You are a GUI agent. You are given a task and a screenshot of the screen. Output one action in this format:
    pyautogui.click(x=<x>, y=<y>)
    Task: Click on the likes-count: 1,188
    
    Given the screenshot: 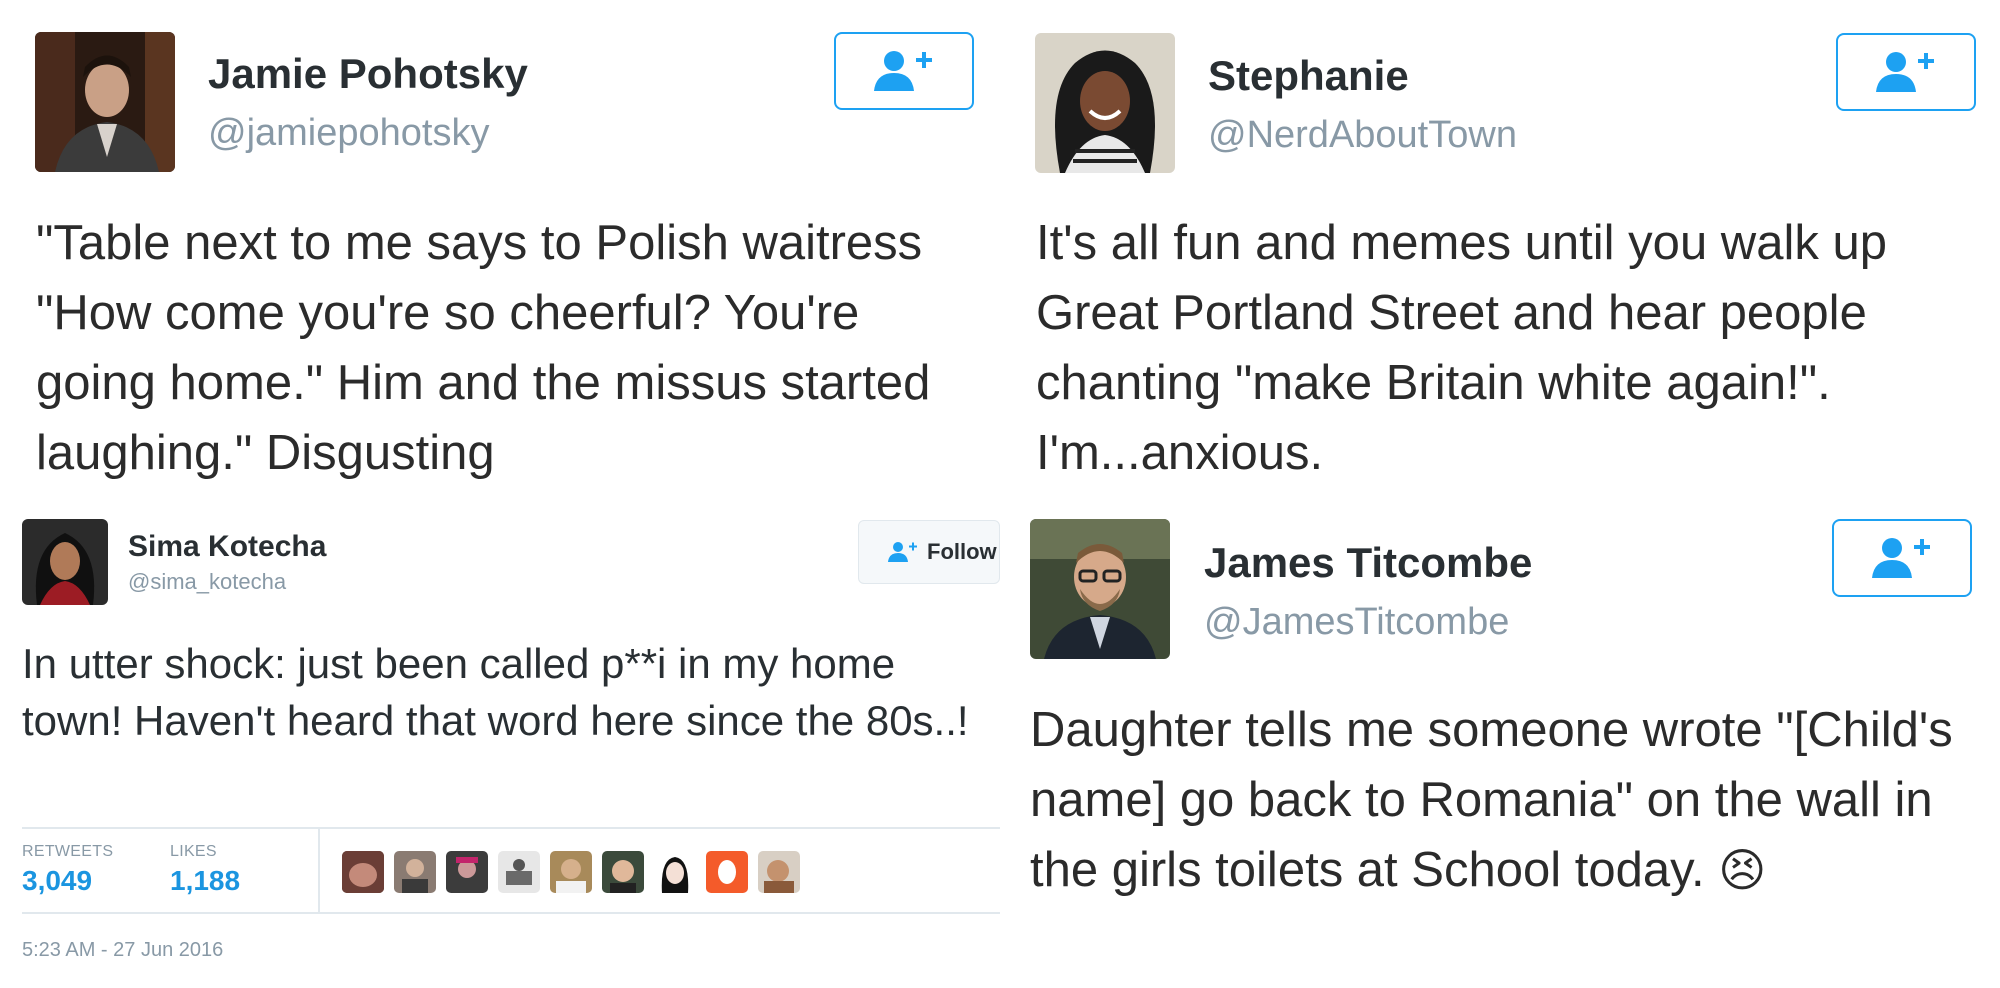 What is the action you would take?
    pyautogui.click(x=205, y=881)
    